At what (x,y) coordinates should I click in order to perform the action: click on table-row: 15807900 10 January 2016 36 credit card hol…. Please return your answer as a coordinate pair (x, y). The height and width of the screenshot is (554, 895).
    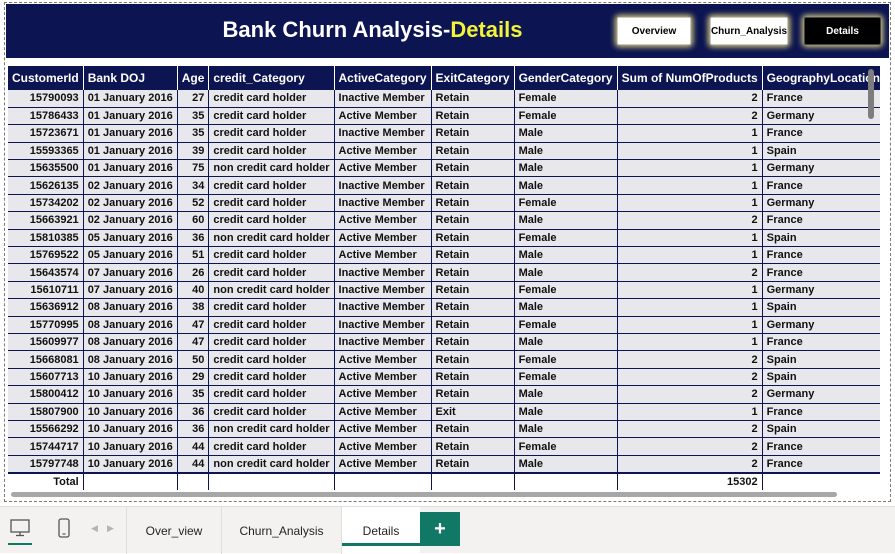
    Looking at the image, I should click on (444, 412).